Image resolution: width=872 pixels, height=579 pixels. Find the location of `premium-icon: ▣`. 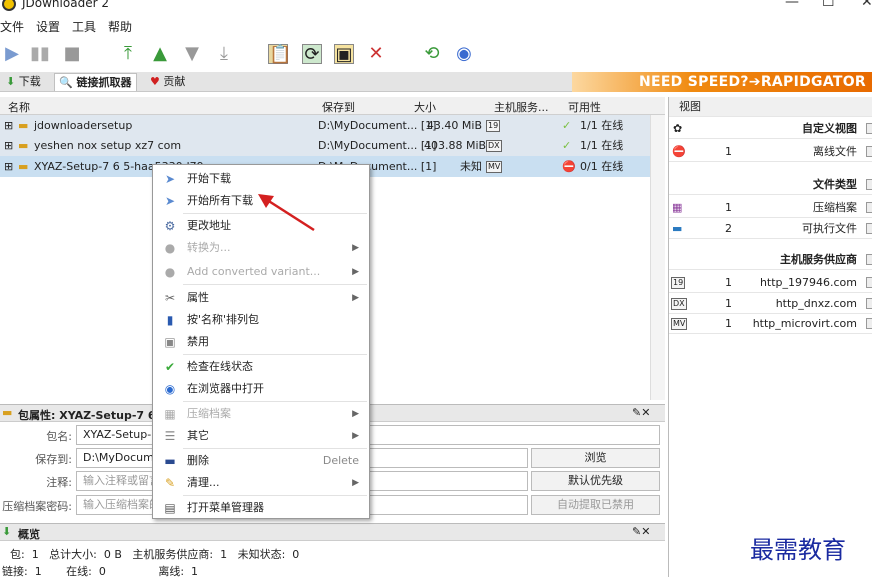

premium-icon: ▣ is located at coordinates (344, 54).